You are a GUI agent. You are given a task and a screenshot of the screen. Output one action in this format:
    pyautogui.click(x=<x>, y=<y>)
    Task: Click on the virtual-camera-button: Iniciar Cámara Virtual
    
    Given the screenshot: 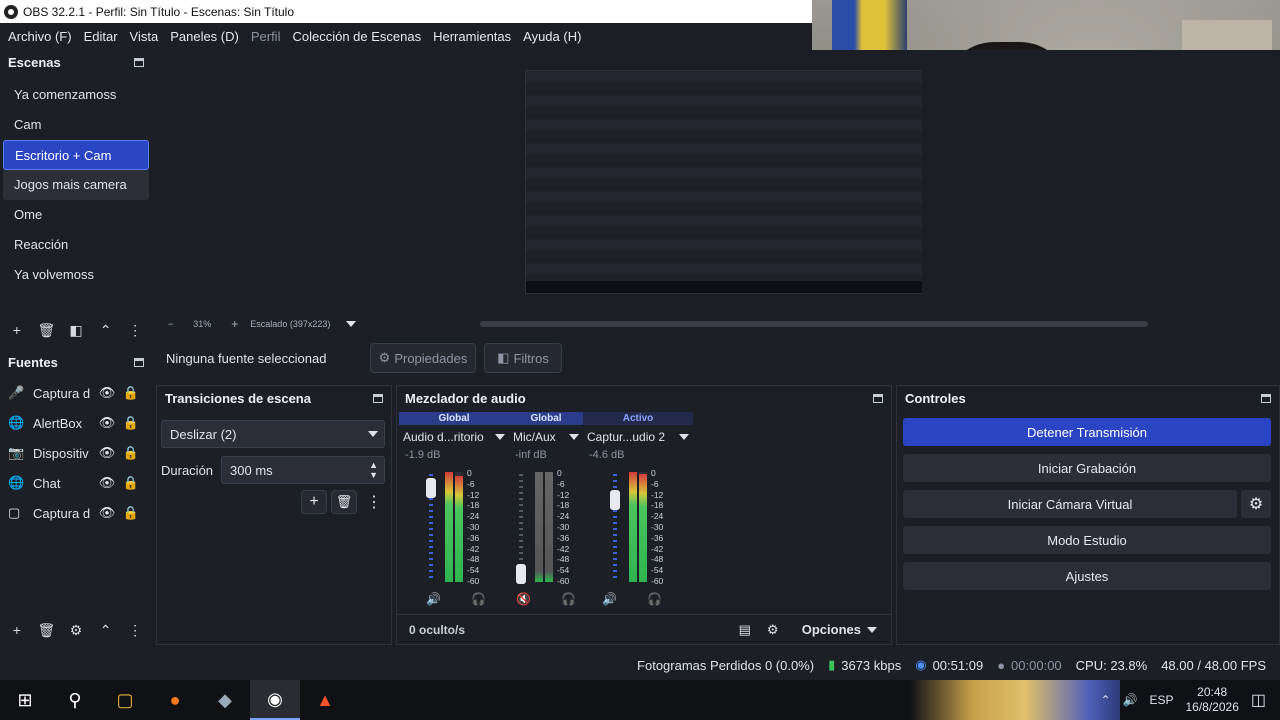 What is the action you would take?
    pyautogui.click(x=1070, y=504)
    